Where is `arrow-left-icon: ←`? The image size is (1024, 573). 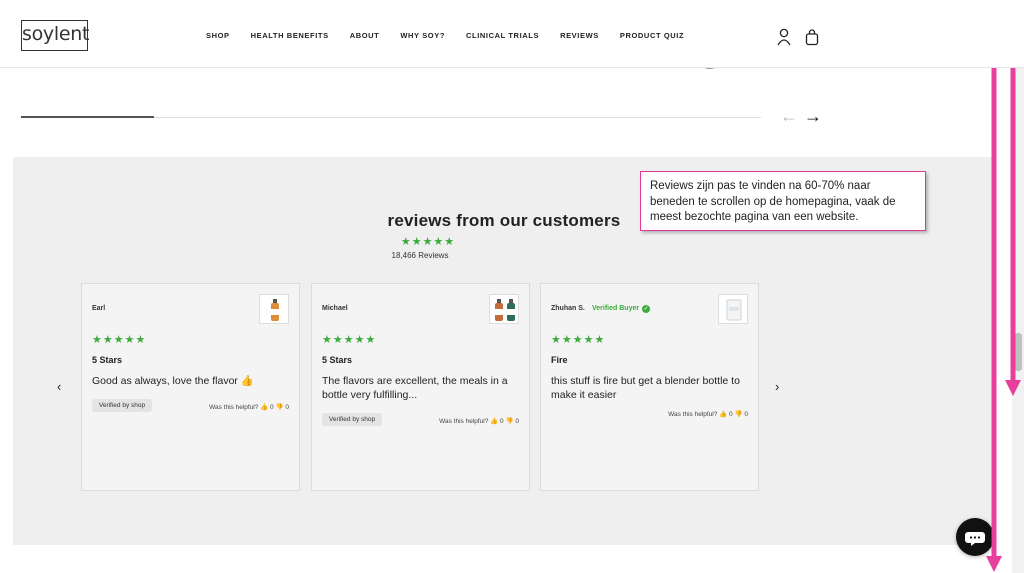
arrow-left-icon: ← is located at coordinates (789, 116).